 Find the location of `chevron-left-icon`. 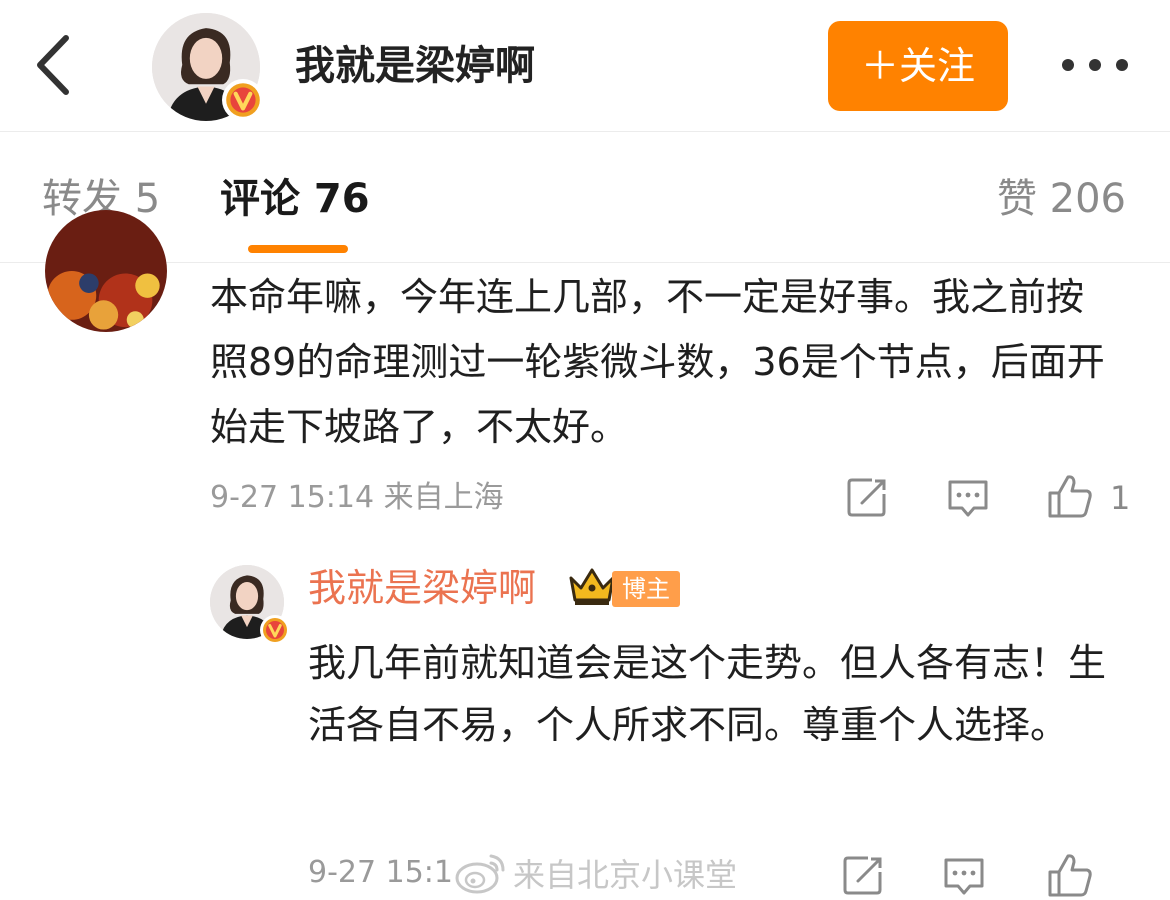

chevron-left-icon is located at coordinates (53, 65).